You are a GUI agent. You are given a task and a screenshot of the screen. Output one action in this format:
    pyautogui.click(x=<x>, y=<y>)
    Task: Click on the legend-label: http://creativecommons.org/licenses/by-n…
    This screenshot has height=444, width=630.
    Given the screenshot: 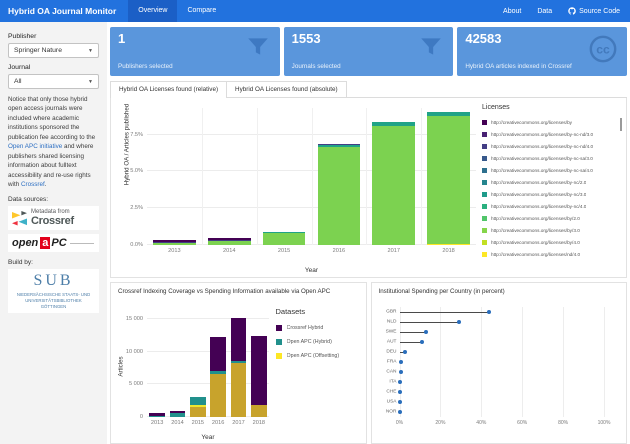 What is the action you would take?
    pyautogui.click(x=539, y=206)
    